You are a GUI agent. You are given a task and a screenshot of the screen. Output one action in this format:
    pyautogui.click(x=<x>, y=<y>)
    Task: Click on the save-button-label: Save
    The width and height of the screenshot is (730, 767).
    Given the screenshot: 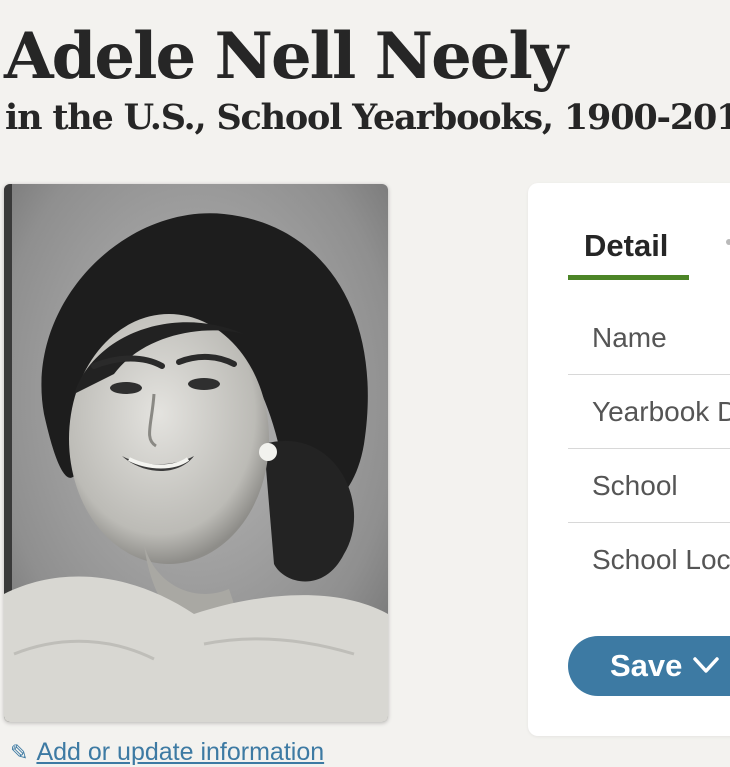 What is the action you would take?
    pyautogui.click(x=646, y=665)
    